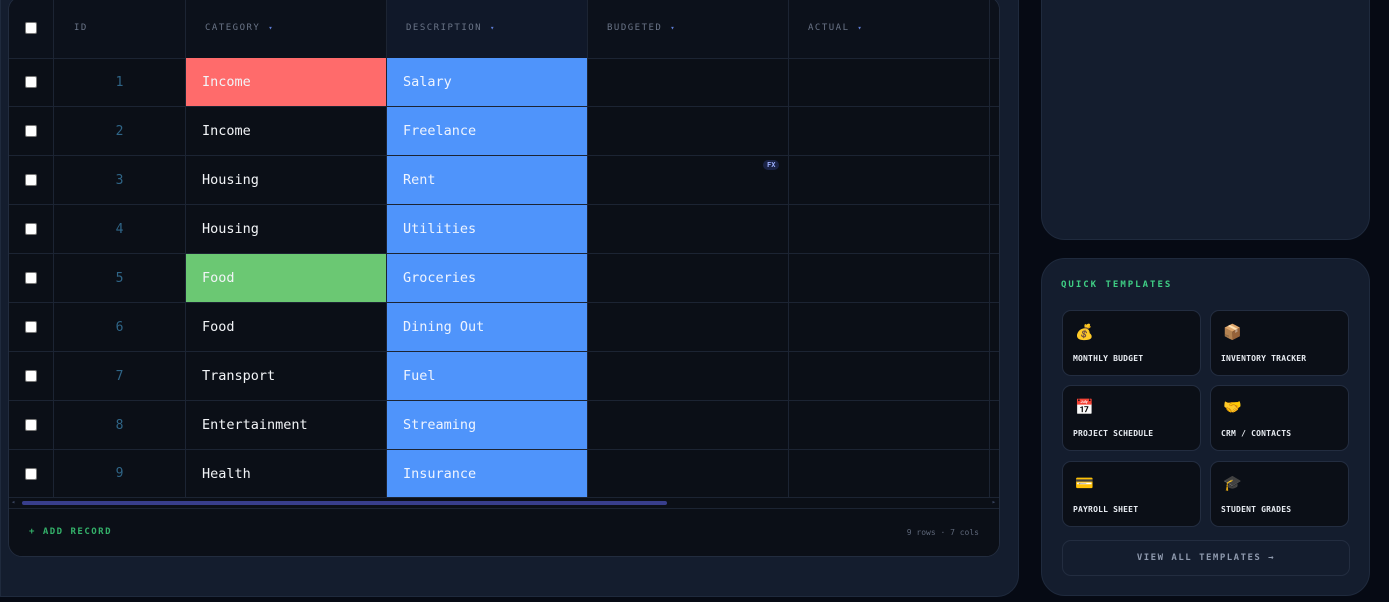  What do you see at coordinates (120, 29) in the screenshot?
I see `column-header-id: ID` at bounding box center [120, 29].